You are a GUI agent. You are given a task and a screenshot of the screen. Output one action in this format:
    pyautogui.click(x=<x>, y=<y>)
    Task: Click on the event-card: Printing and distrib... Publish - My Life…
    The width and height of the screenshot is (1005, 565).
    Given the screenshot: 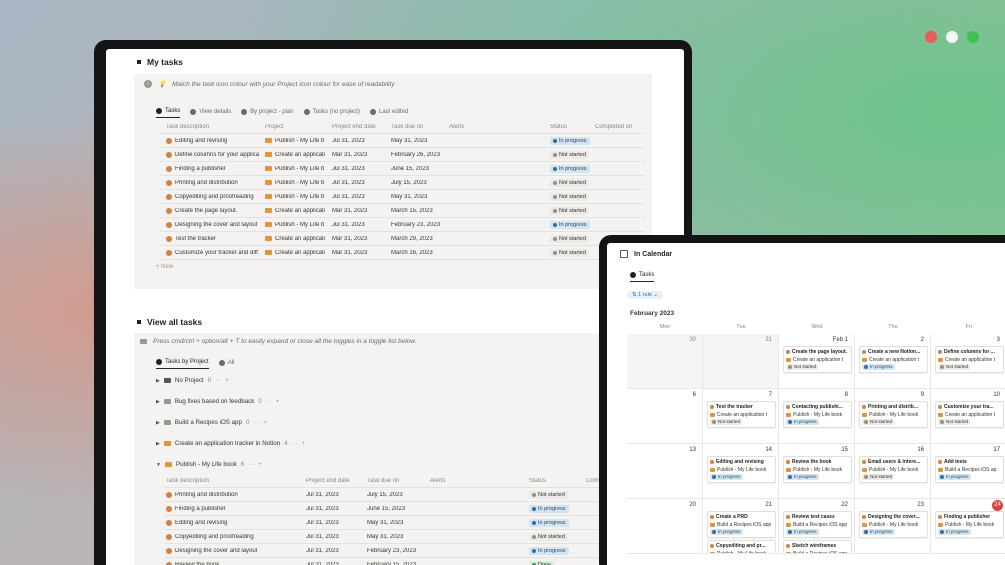 What is the action you would take?
    pyautogui.click(x=893, y=414)
    